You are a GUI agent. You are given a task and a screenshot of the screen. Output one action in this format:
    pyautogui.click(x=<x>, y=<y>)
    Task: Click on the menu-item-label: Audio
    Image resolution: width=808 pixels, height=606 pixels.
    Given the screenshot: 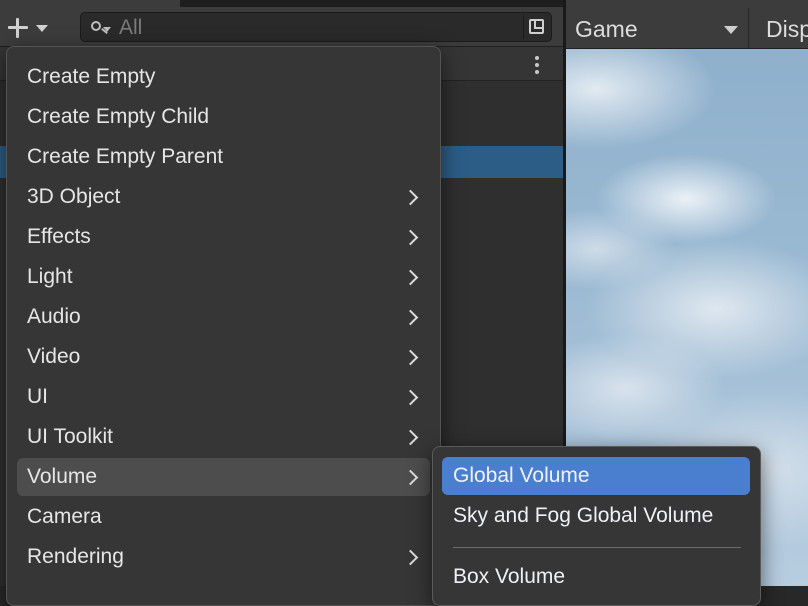 What is the action you would take?
    pyautogui.click(x=54, y=316)
    